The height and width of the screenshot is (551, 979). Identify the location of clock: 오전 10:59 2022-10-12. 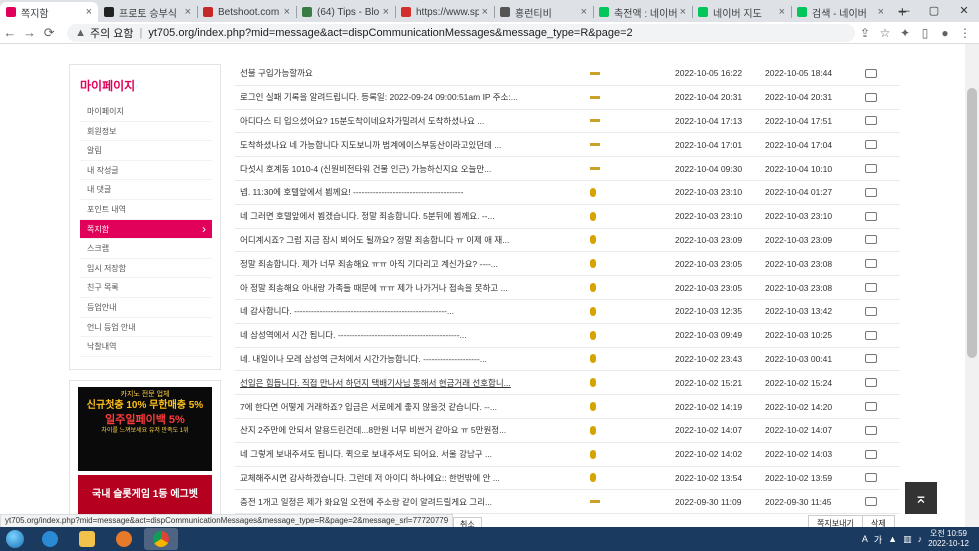
(948, 539).